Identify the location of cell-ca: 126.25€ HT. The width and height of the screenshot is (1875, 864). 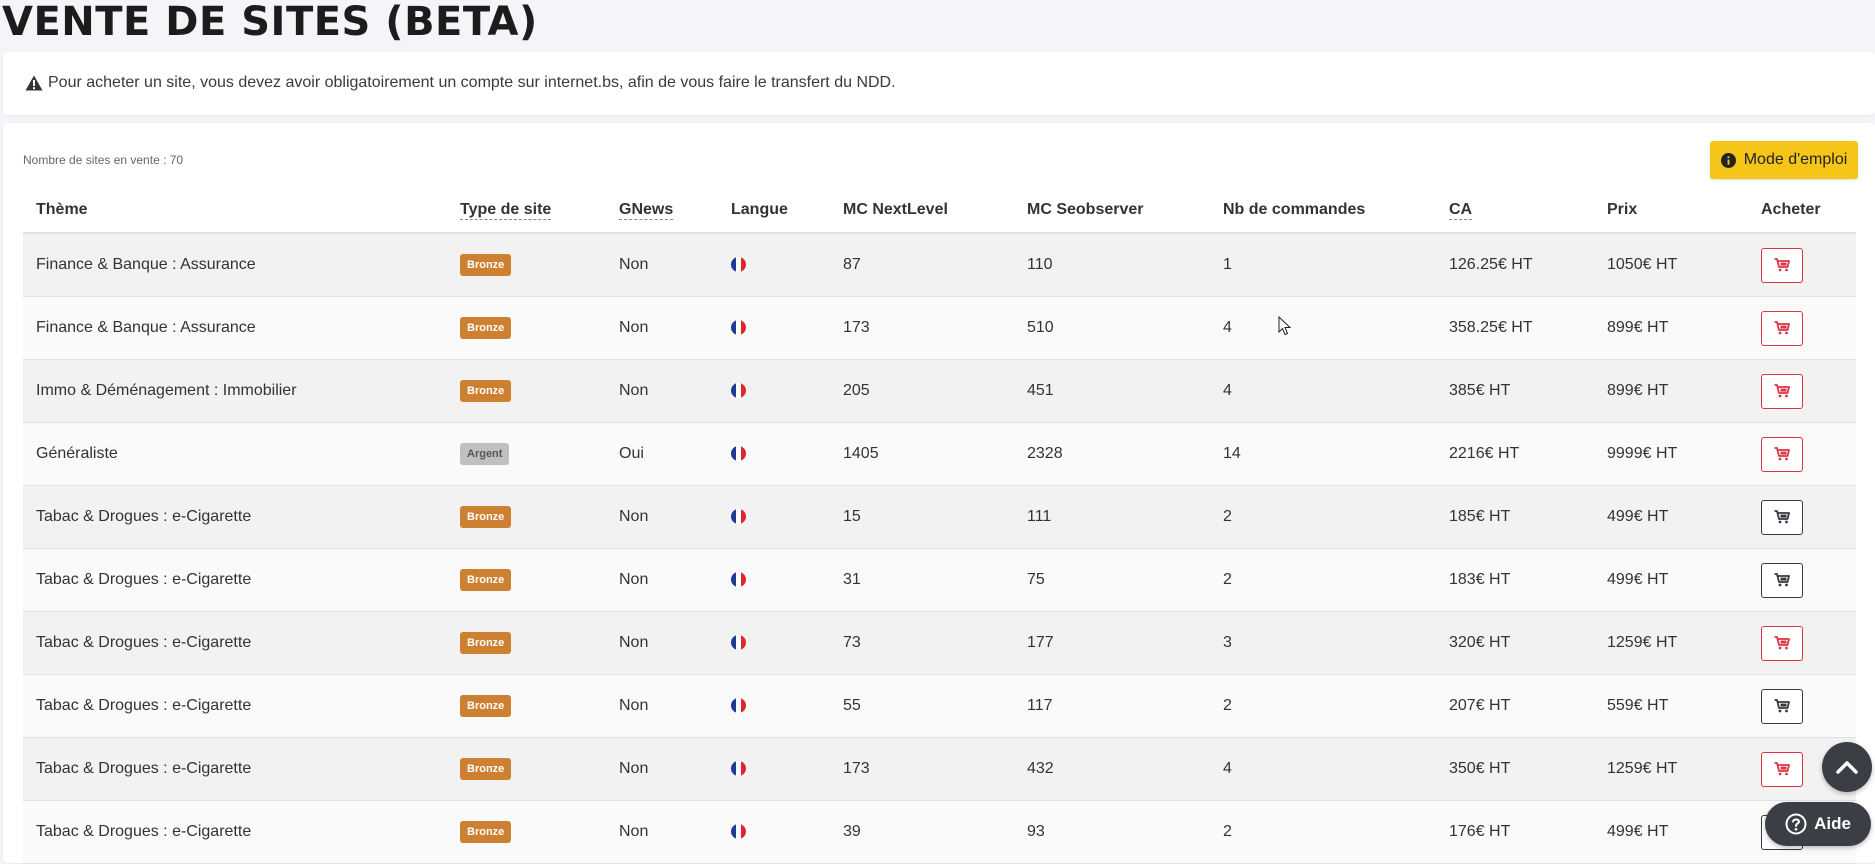
(1515, 265).